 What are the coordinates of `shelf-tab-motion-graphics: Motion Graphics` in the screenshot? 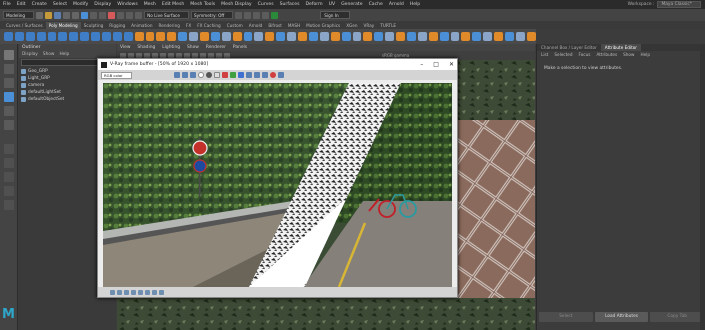 It's located at (323, 25).